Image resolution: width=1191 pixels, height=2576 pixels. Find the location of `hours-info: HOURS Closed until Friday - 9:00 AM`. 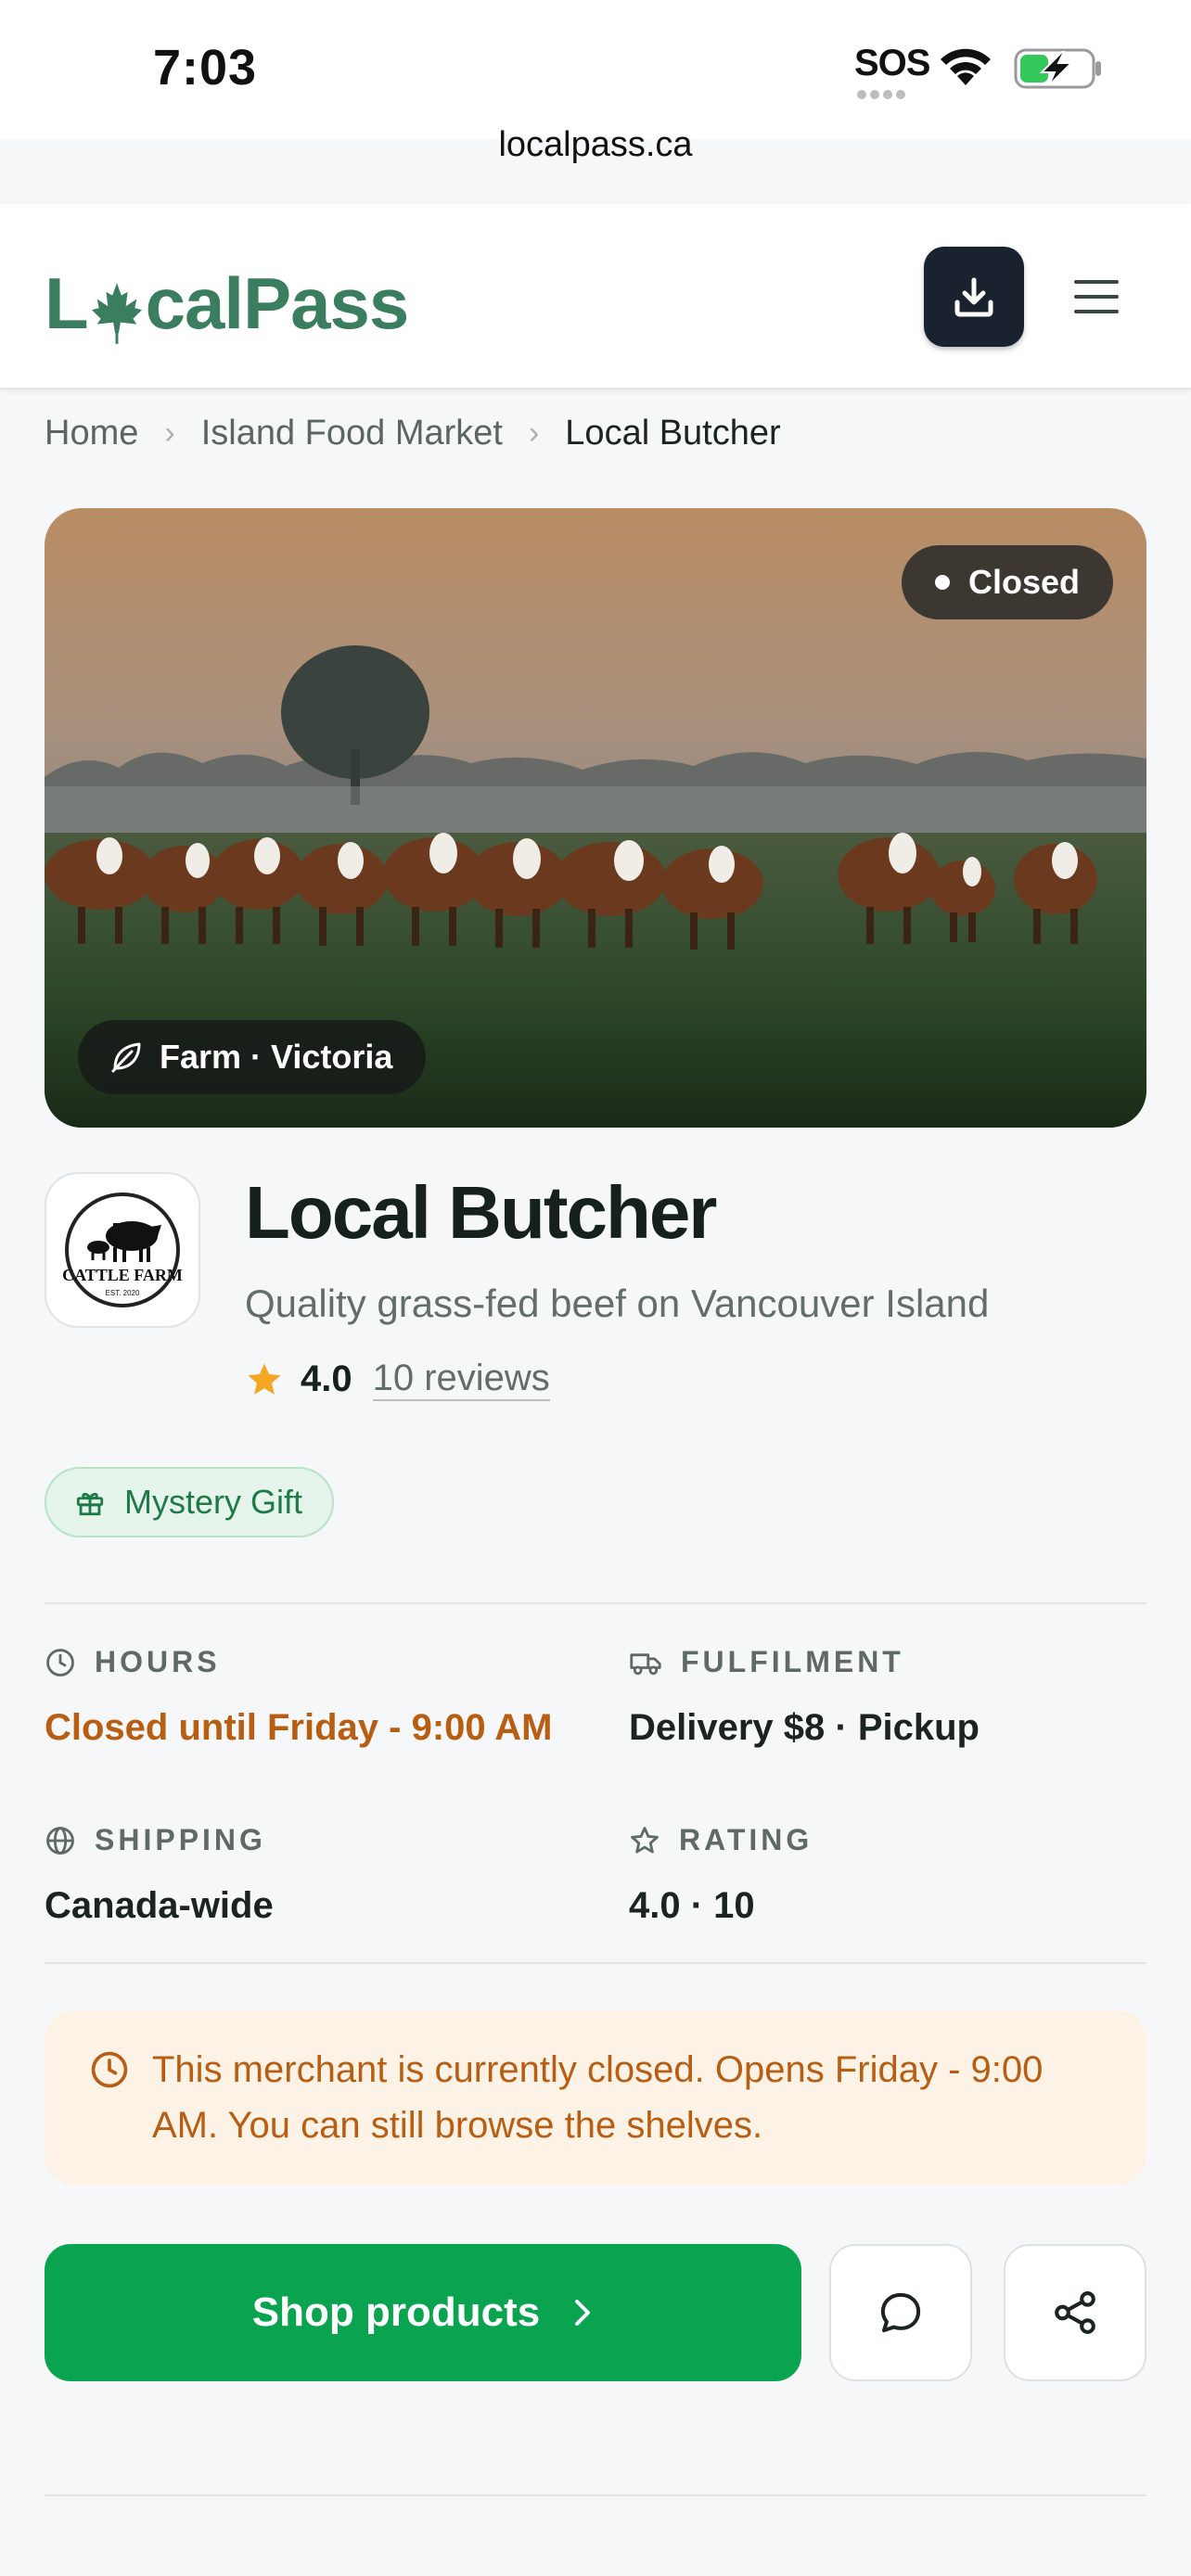

hours-info: HOURS Closed until Friday - 9:00 AM is located at coordinates (304, 1697).